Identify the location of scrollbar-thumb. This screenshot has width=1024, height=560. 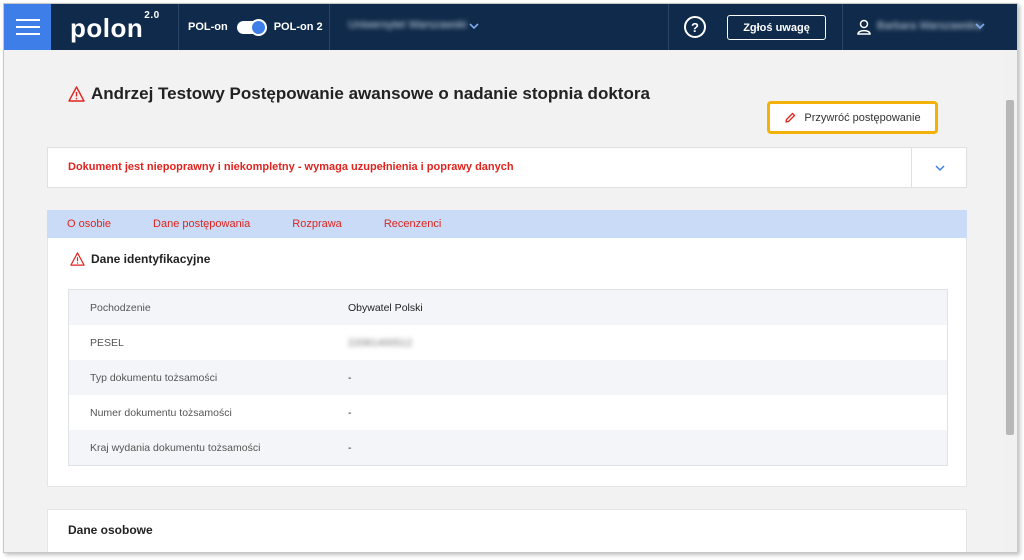
(1010, 267).